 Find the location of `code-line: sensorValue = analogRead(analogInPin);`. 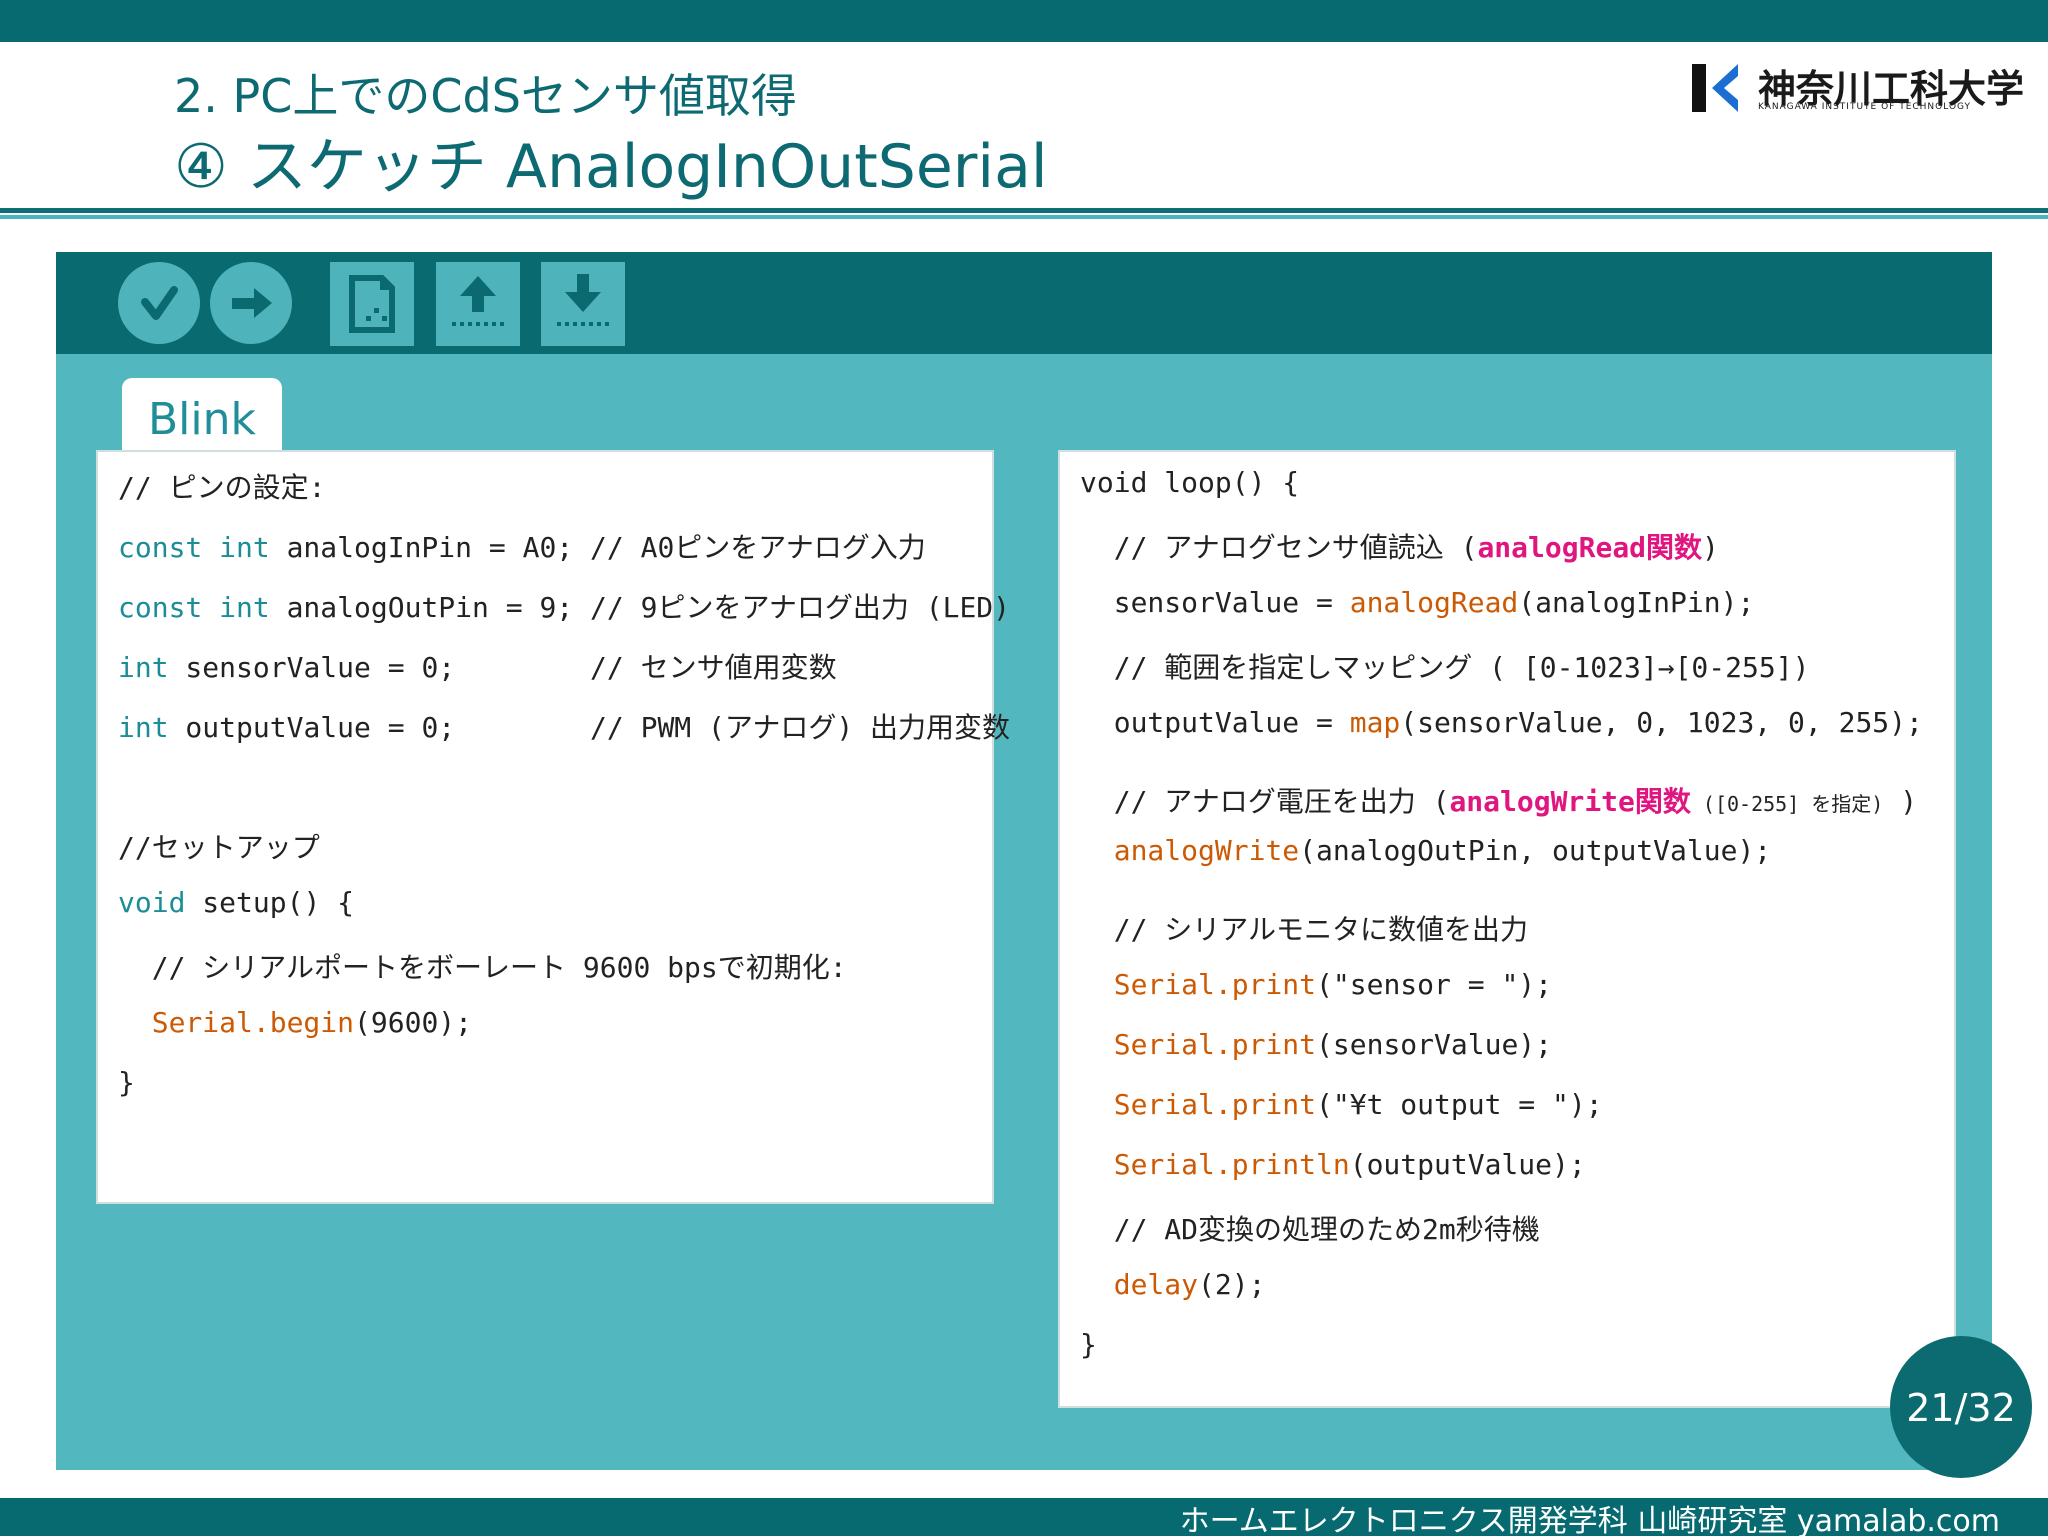

code-line: sensorValue = analogRead(analogInPin); is located at coordinates (1417, 602).